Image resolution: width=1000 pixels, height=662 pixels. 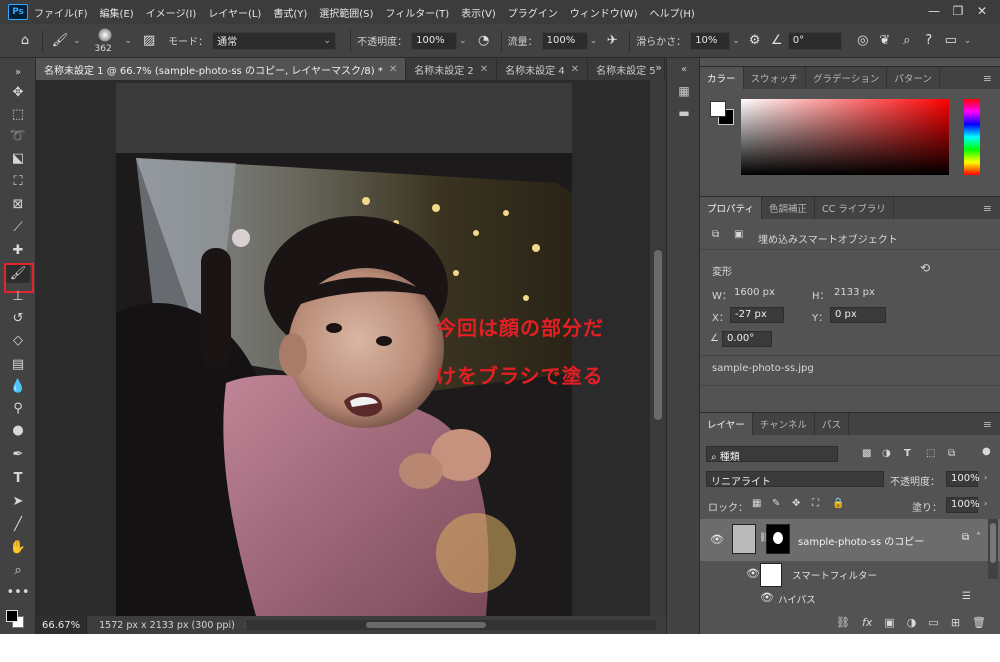 What do you see at coordinates (25, 41) in the screenshot?
I see `home-icon: ⌂` at bounding box center [25, 41].